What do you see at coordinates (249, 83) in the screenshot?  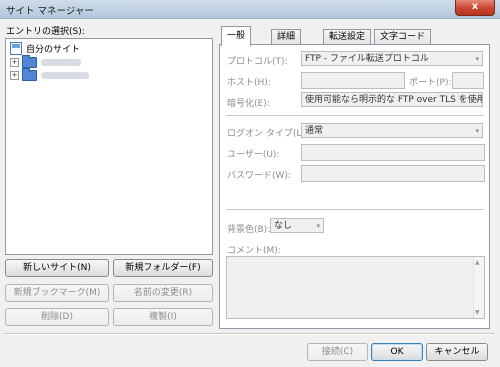 I see `host-label: ホスト(H):` at bounding box center [249, 83].